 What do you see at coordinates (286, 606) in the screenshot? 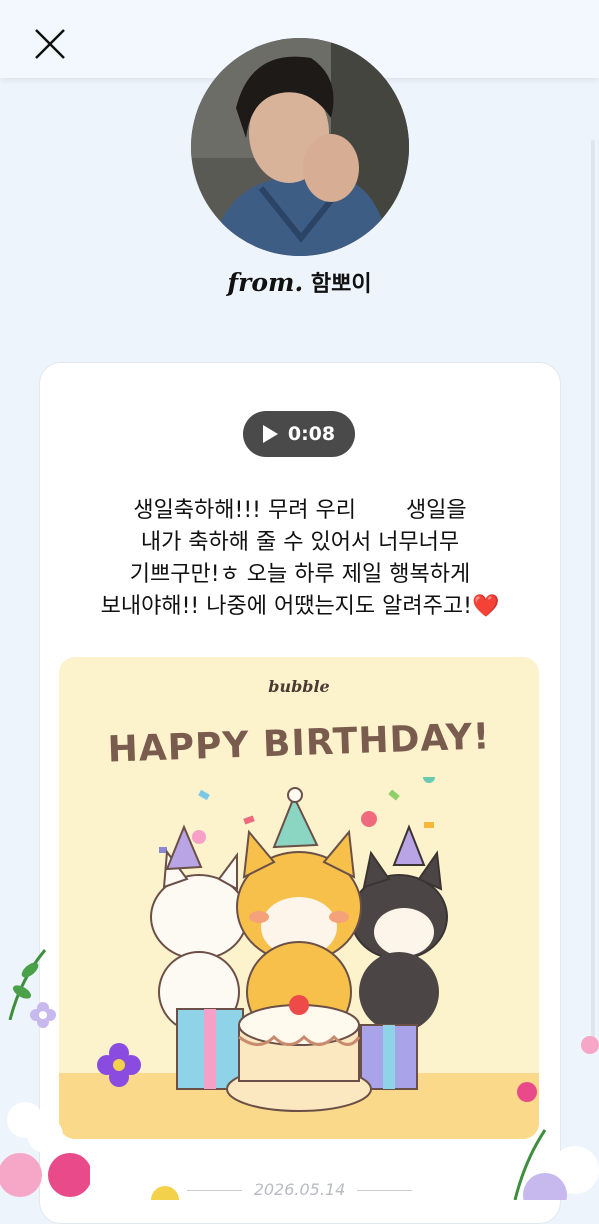
I see `message-line-4: 보내야해!! 나중에 어땠는지도 알려주고!` at bounding box center [286, 606].